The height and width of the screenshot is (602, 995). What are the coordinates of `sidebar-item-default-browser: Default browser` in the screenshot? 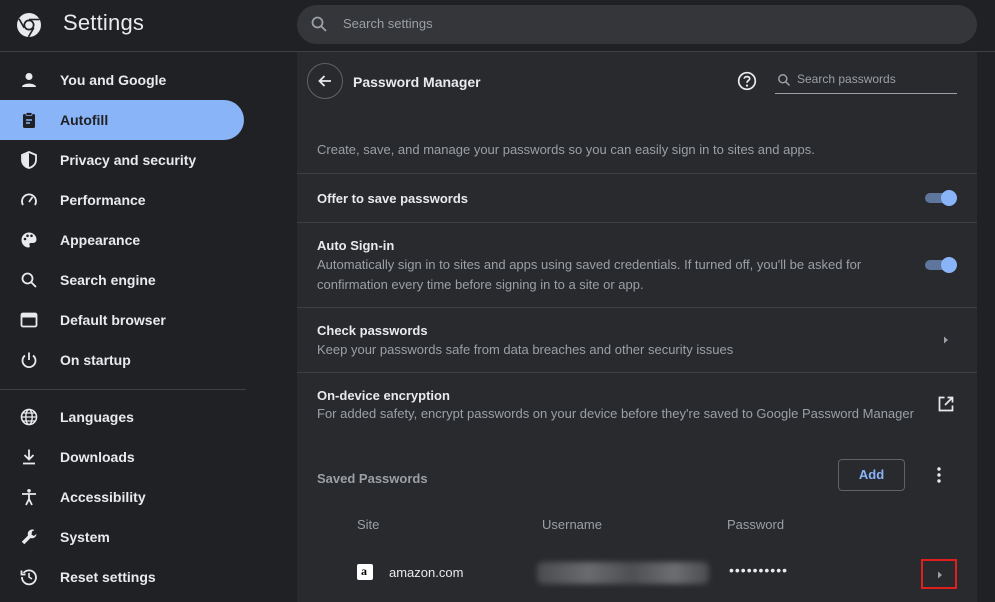 It's located at (122, 320).